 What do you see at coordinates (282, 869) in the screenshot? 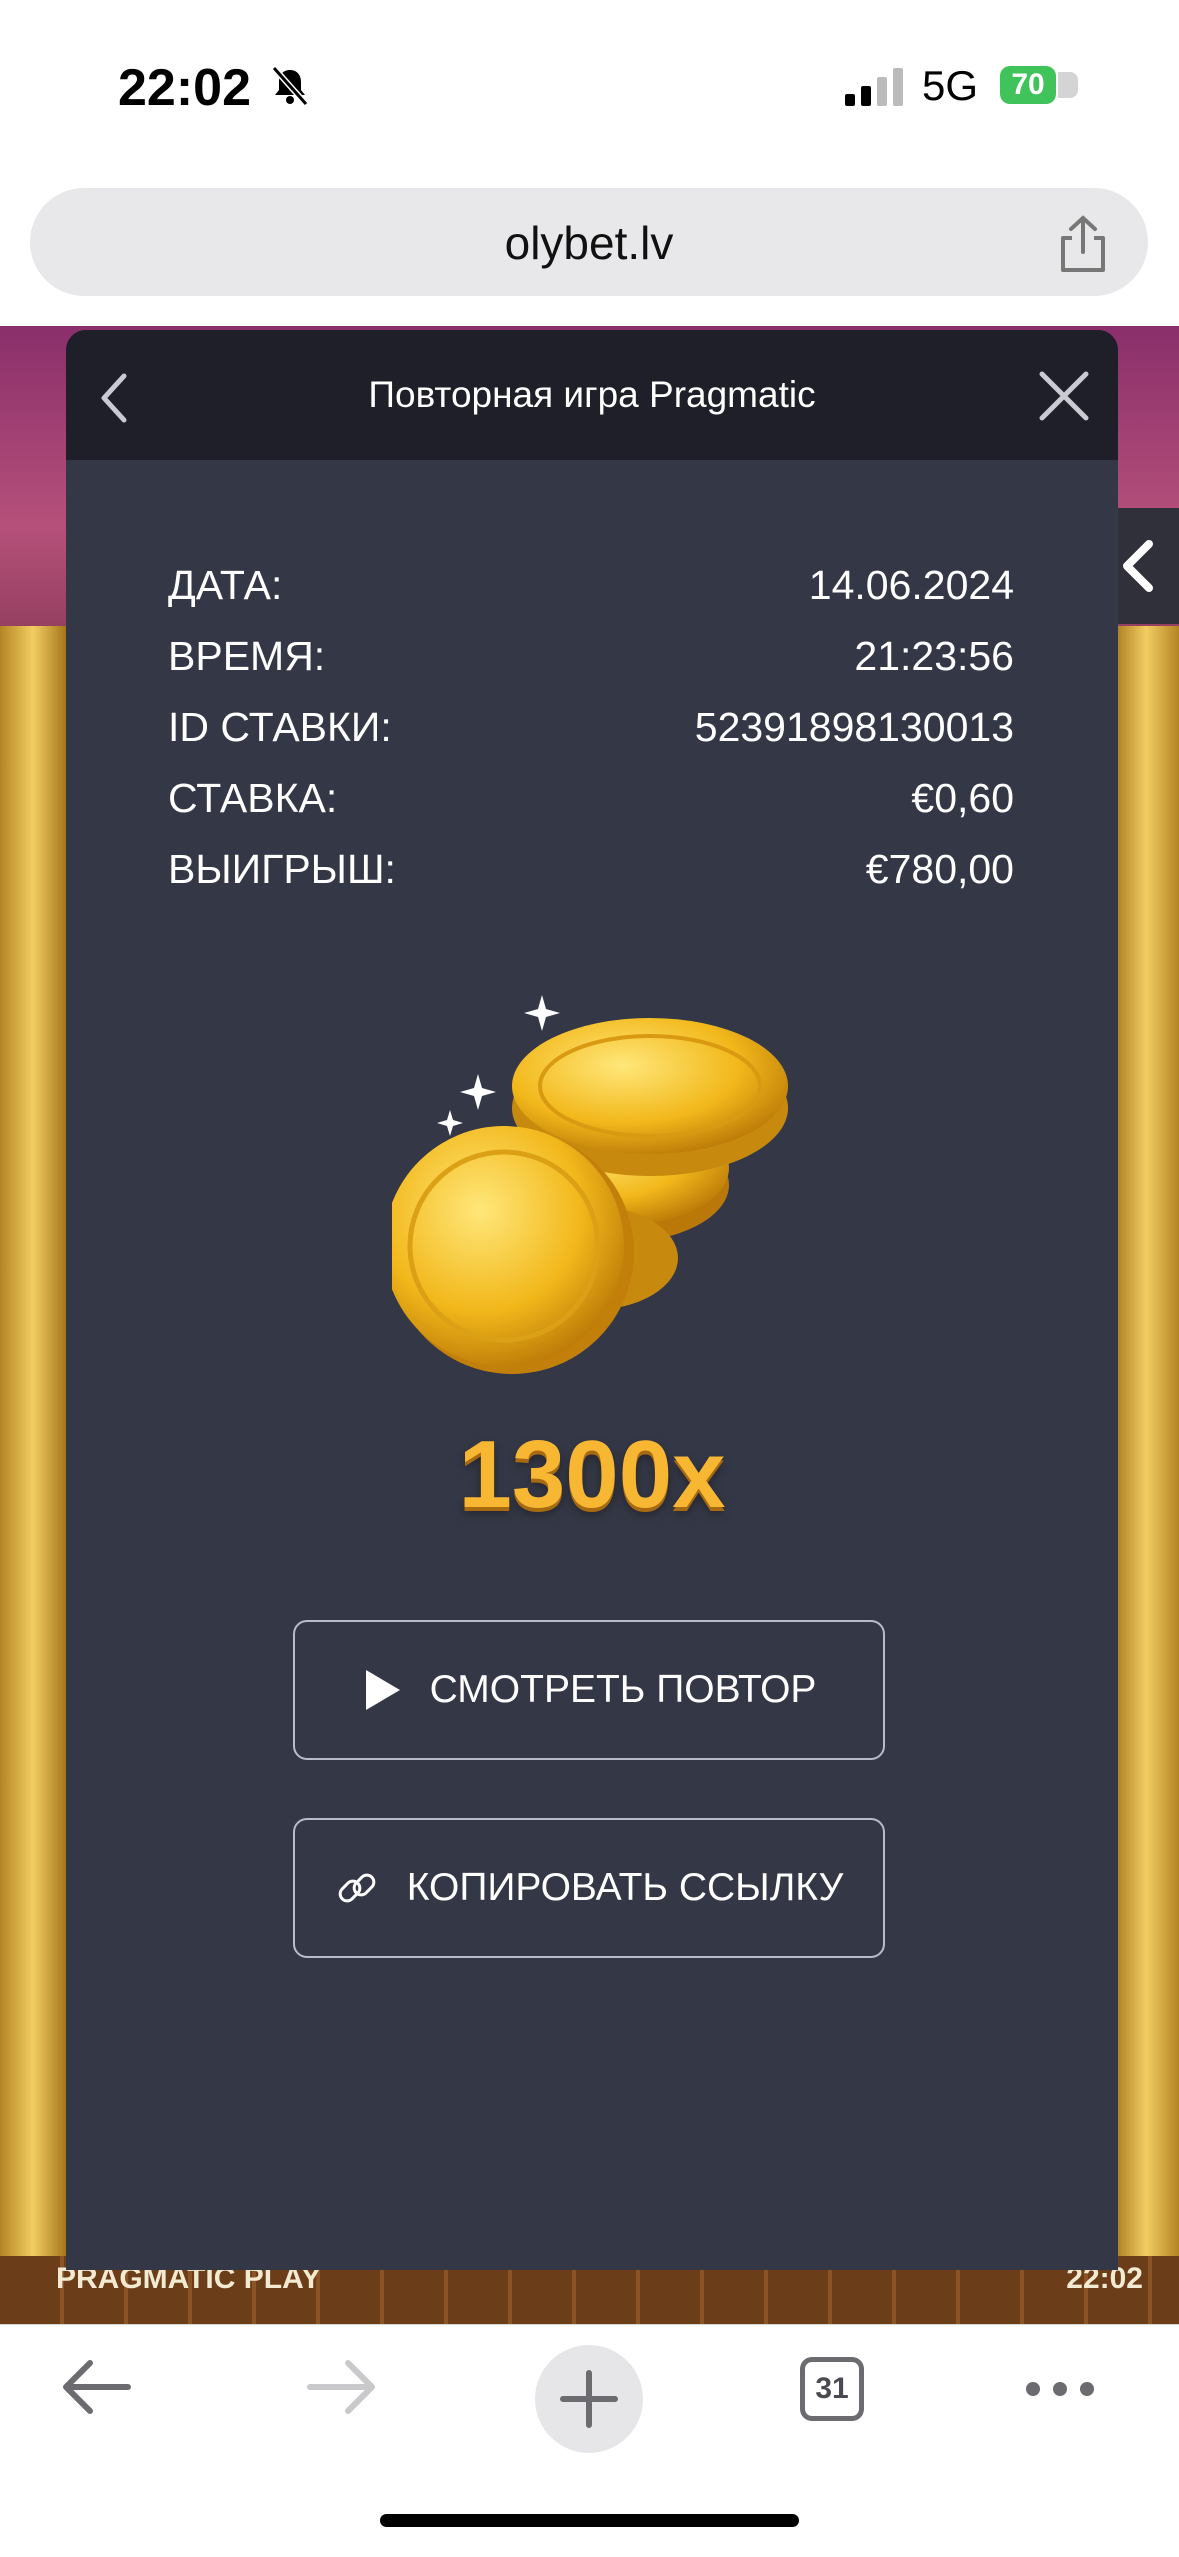
I see `info-label: ВЫИГРЫШ:` at bounding box center [282, 869].